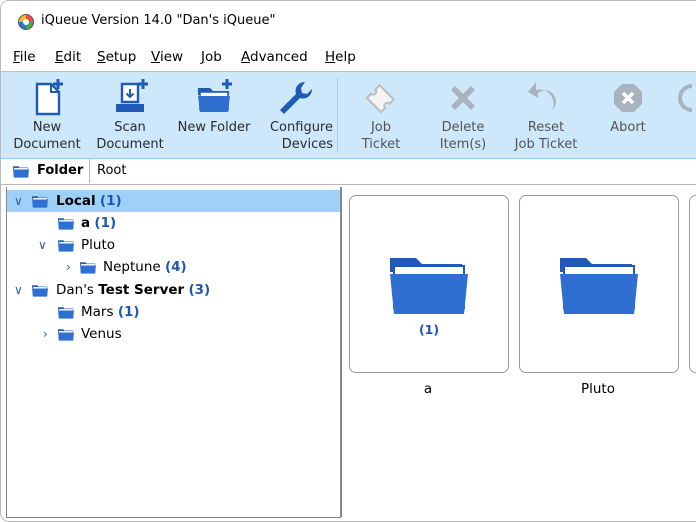 The image size is (696, 522). I want to click on new-document-icon, so click(49, 97).